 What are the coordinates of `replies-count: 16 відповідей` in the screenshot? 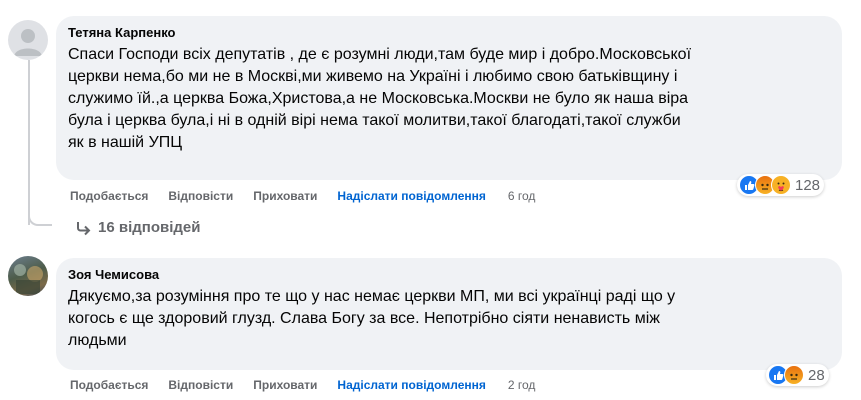 It's located at (149, 227).